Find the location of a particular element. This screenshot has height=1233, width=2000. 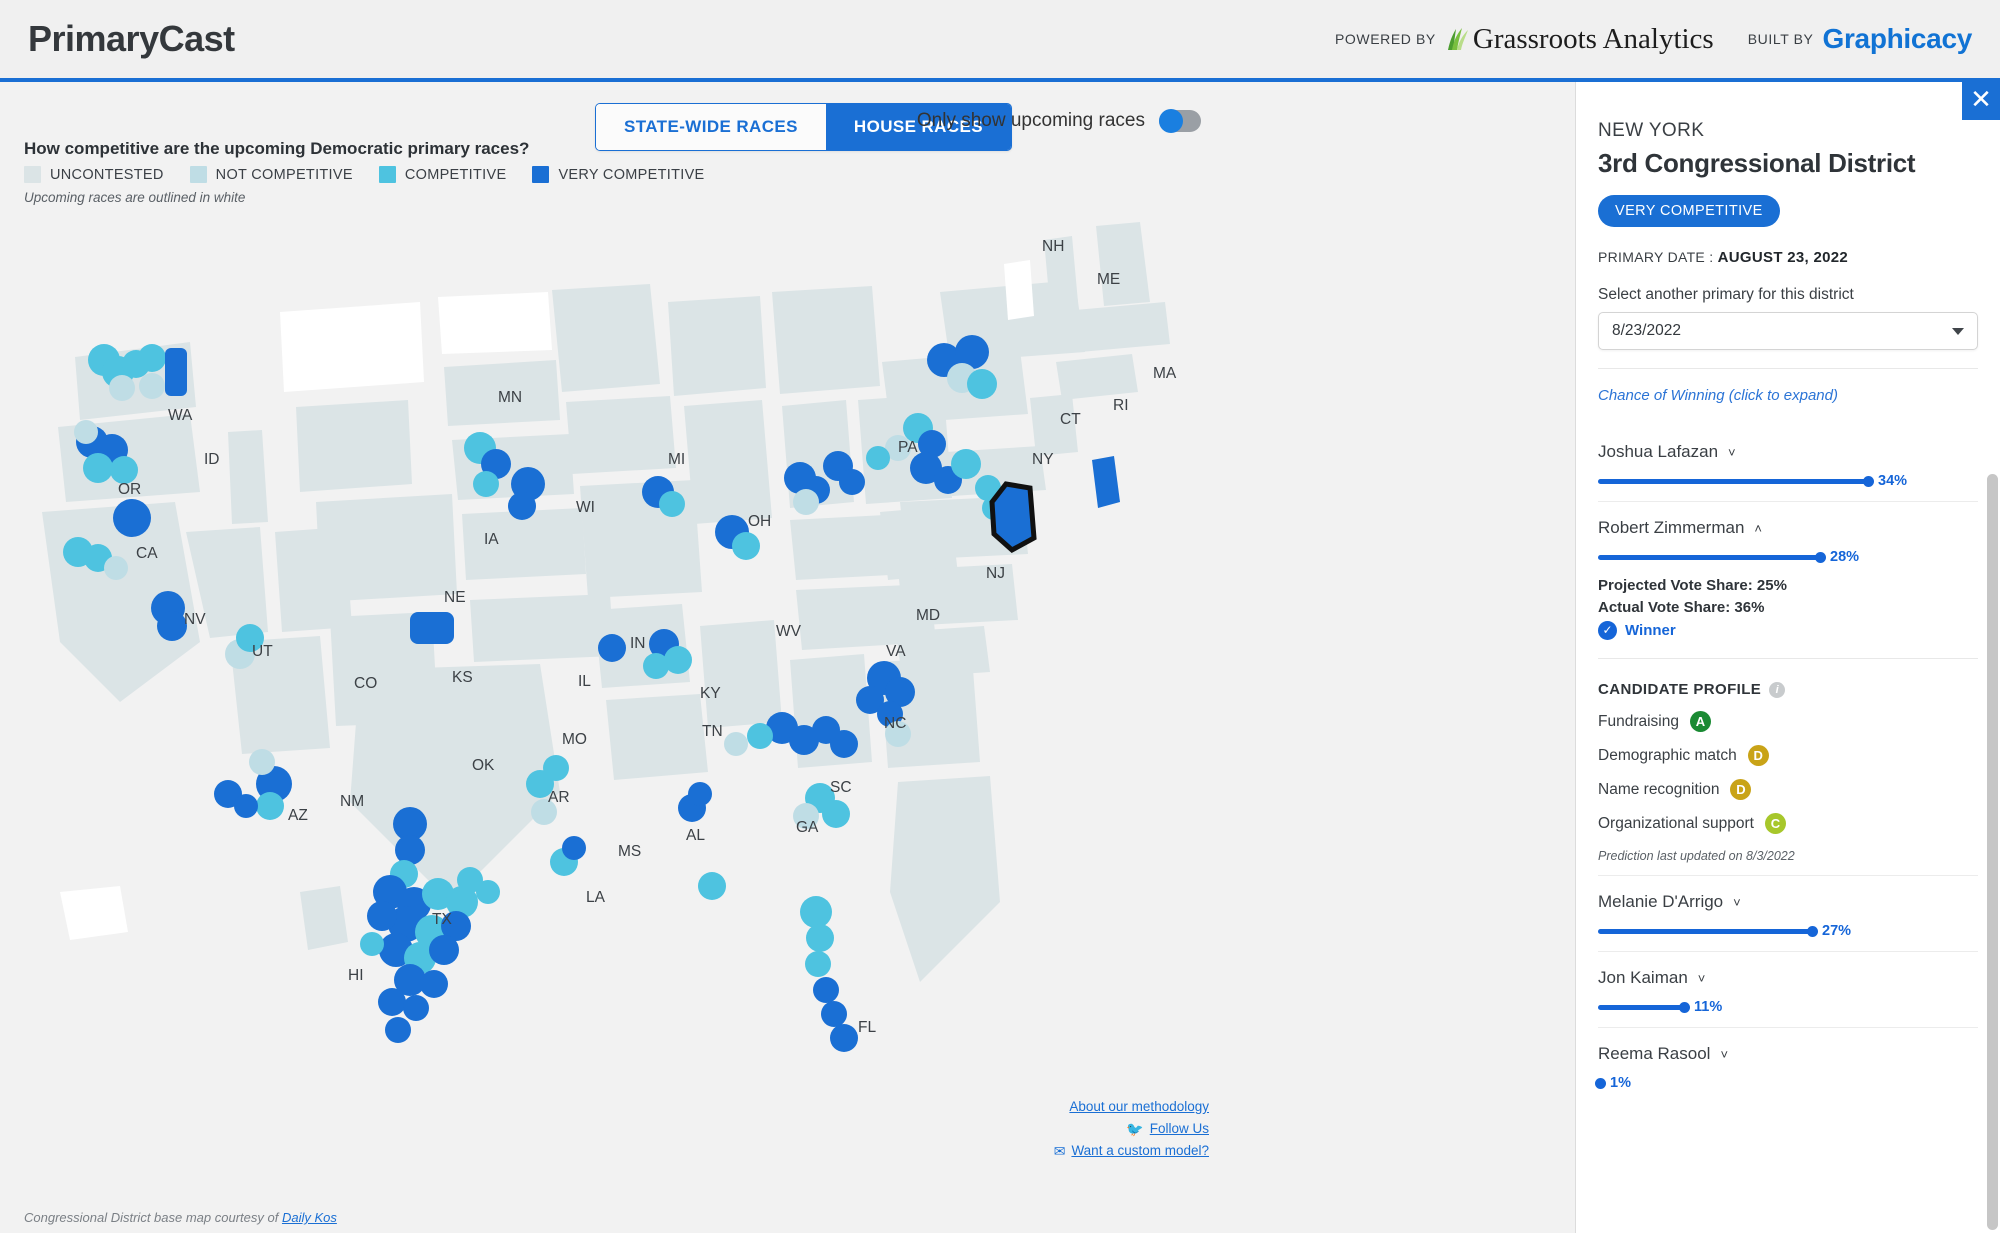

svg-text: MN is located at coordinates (510, 397).